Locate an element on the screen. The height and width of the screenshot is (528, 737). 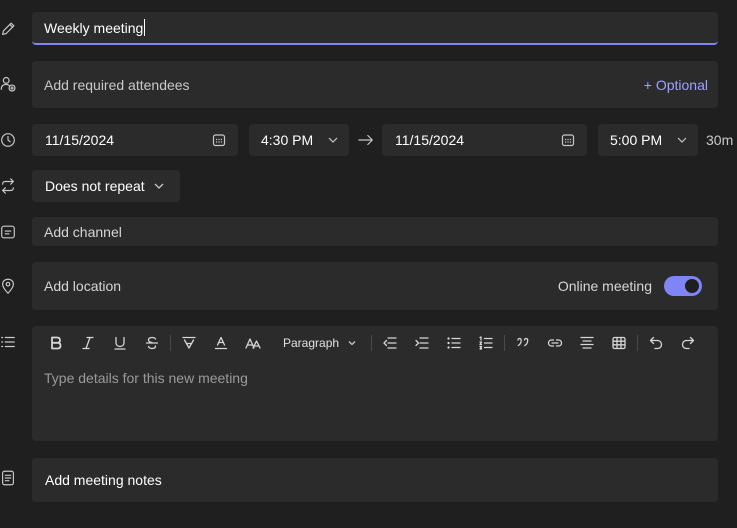
undo-icon is located at coordinates (656, 343).